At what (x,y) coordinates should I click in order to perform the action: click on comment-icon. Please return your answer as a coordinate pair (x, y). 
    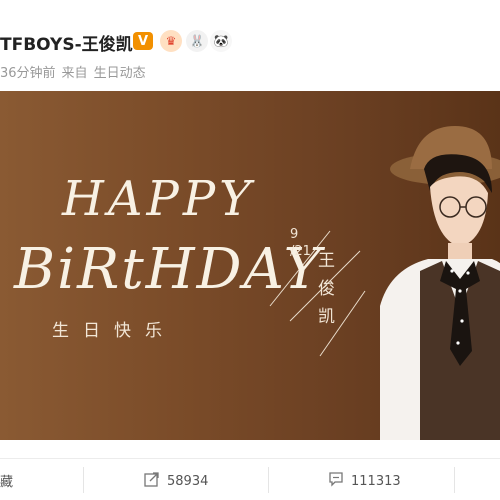
    Looking at the image, I should click on (336, 481).